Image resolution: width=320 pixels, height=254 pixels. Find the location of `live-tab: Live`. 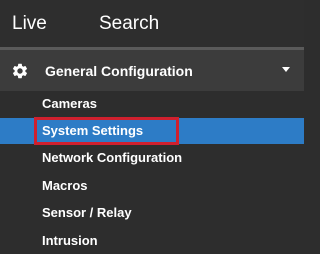

live-tab: Live is located at coordinates (29, 24).